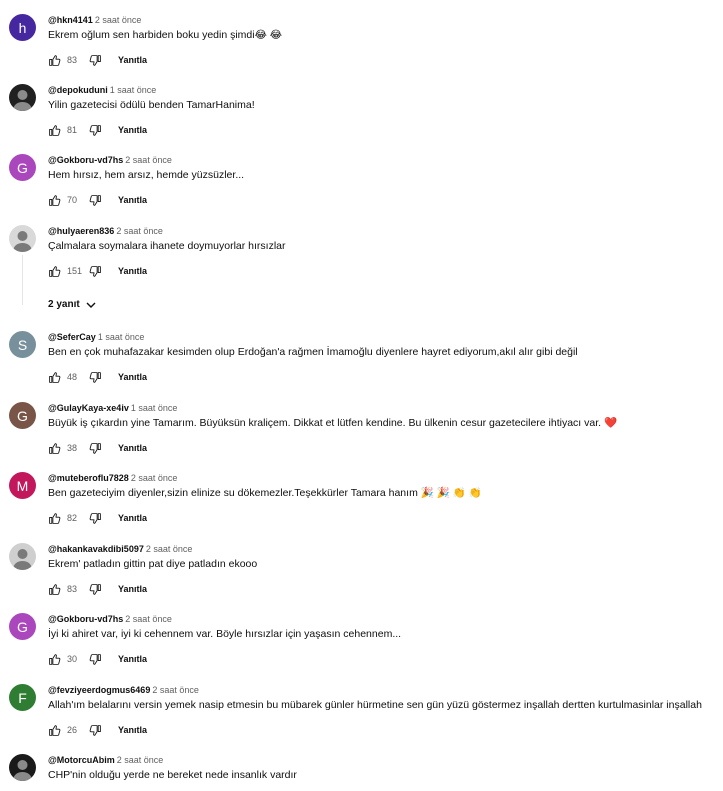 The width and height of the screenshot is (723, 791). I want to click on comment-actions: 82 Yanıtla, so click(97, 518).